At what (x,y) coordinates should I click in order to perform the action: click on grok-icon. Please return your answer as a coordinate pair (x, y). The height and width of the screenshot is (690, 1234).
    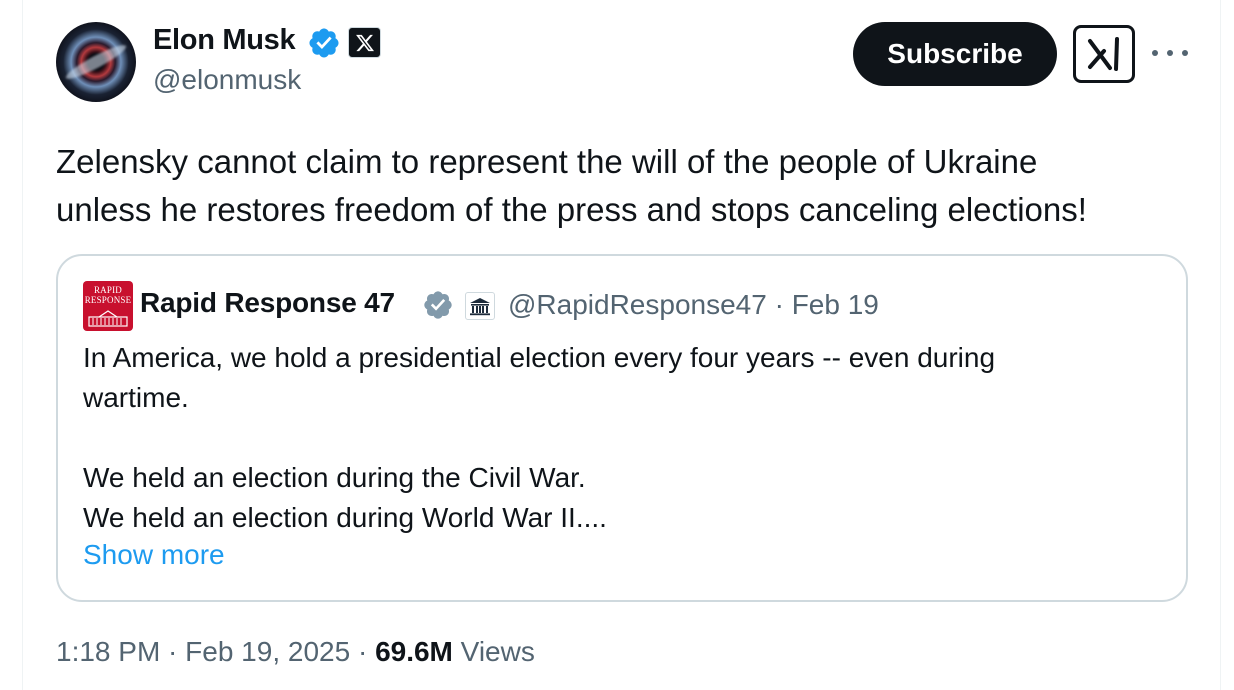
    Looking at the image, I should click on (1104, 54).